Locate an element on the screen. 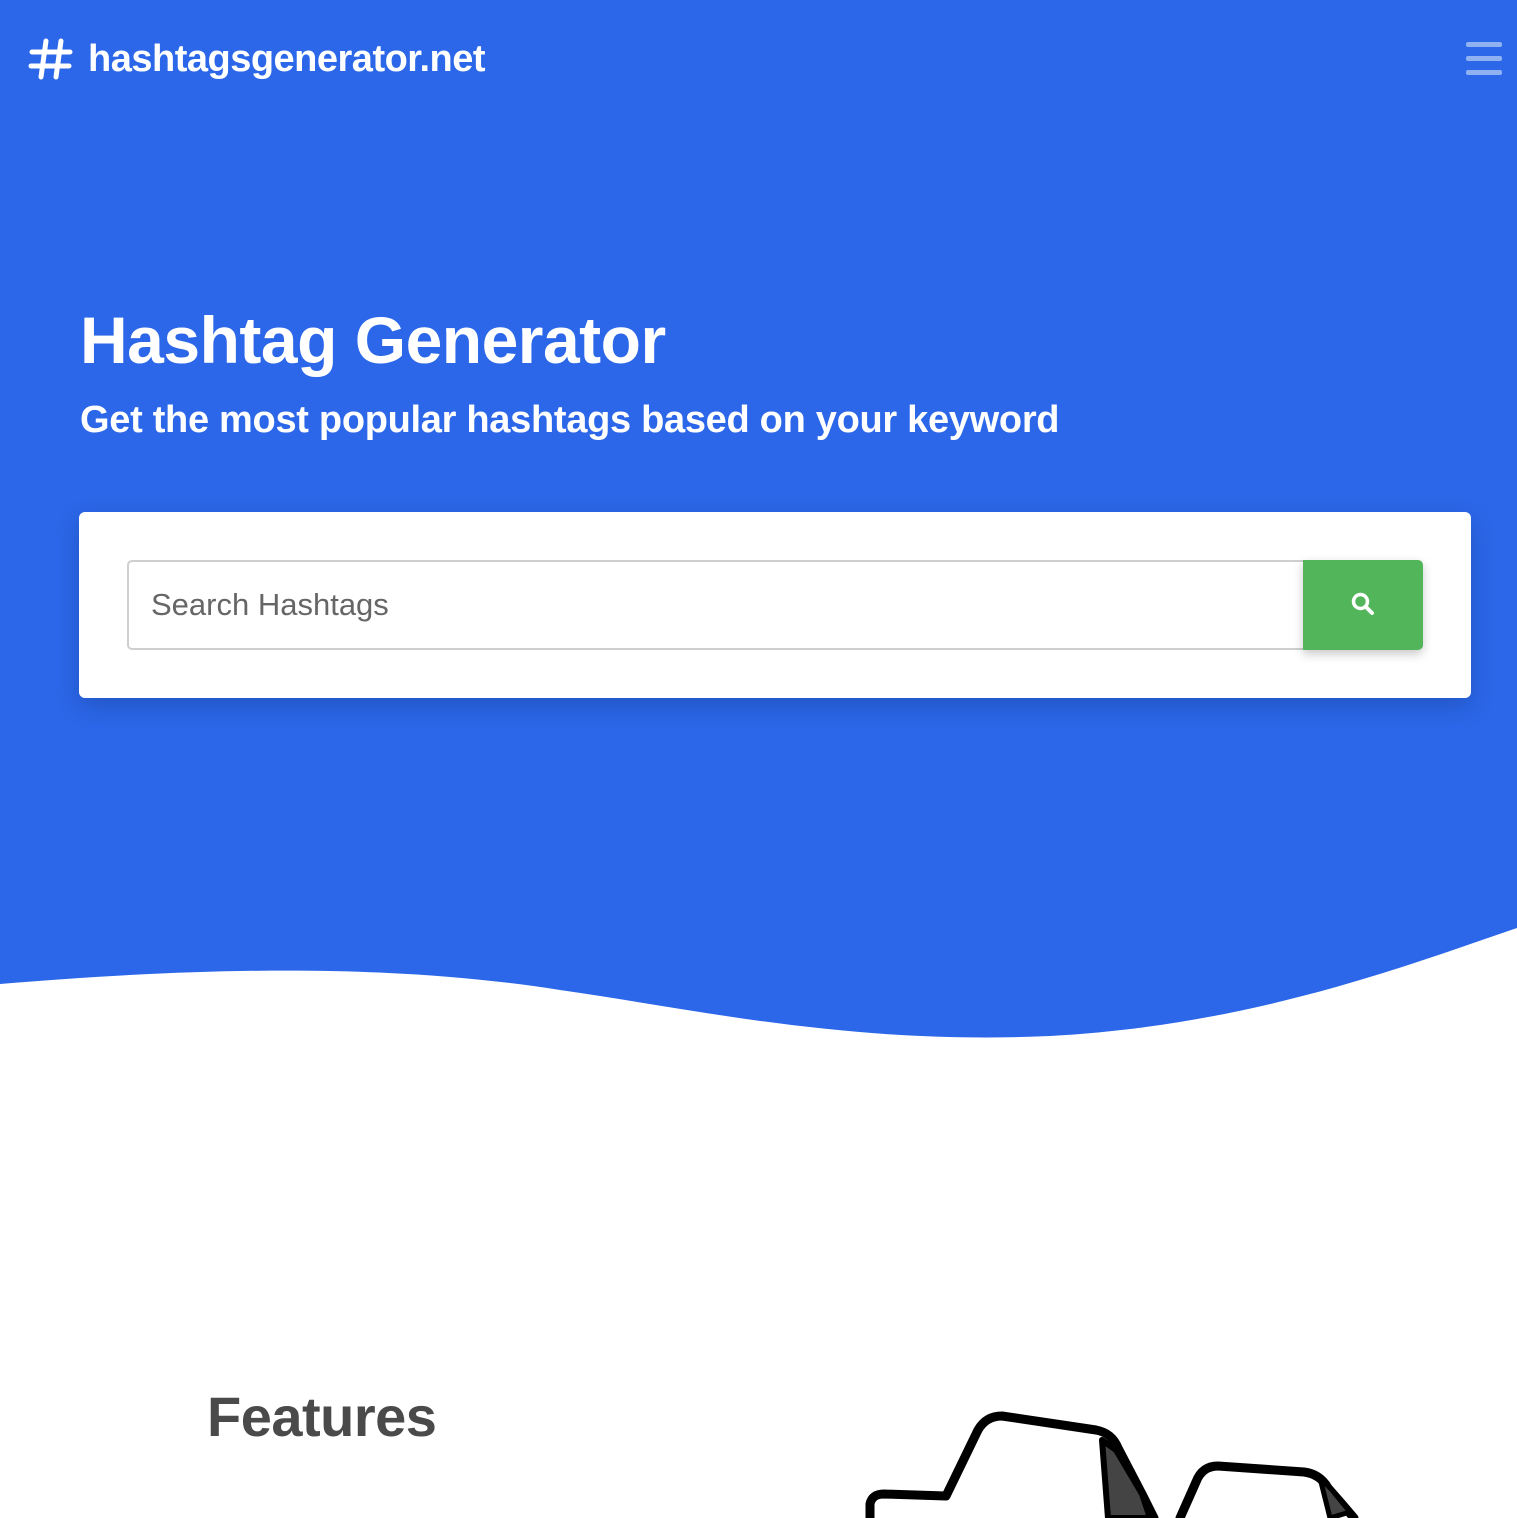 The image size is (1517, 1518). brand-name: hashtagsgenerator.net is located at coordinates (287, 59).